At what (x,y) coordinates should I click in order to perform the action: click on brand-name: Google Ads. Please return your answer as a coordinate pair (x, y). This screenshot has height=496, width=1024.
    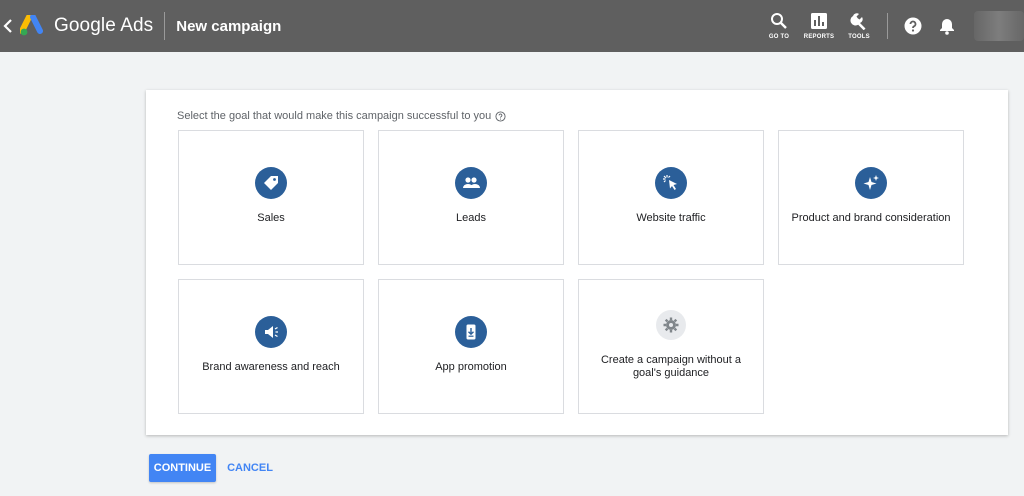
    Looking at the image, I should click on (104, 25).